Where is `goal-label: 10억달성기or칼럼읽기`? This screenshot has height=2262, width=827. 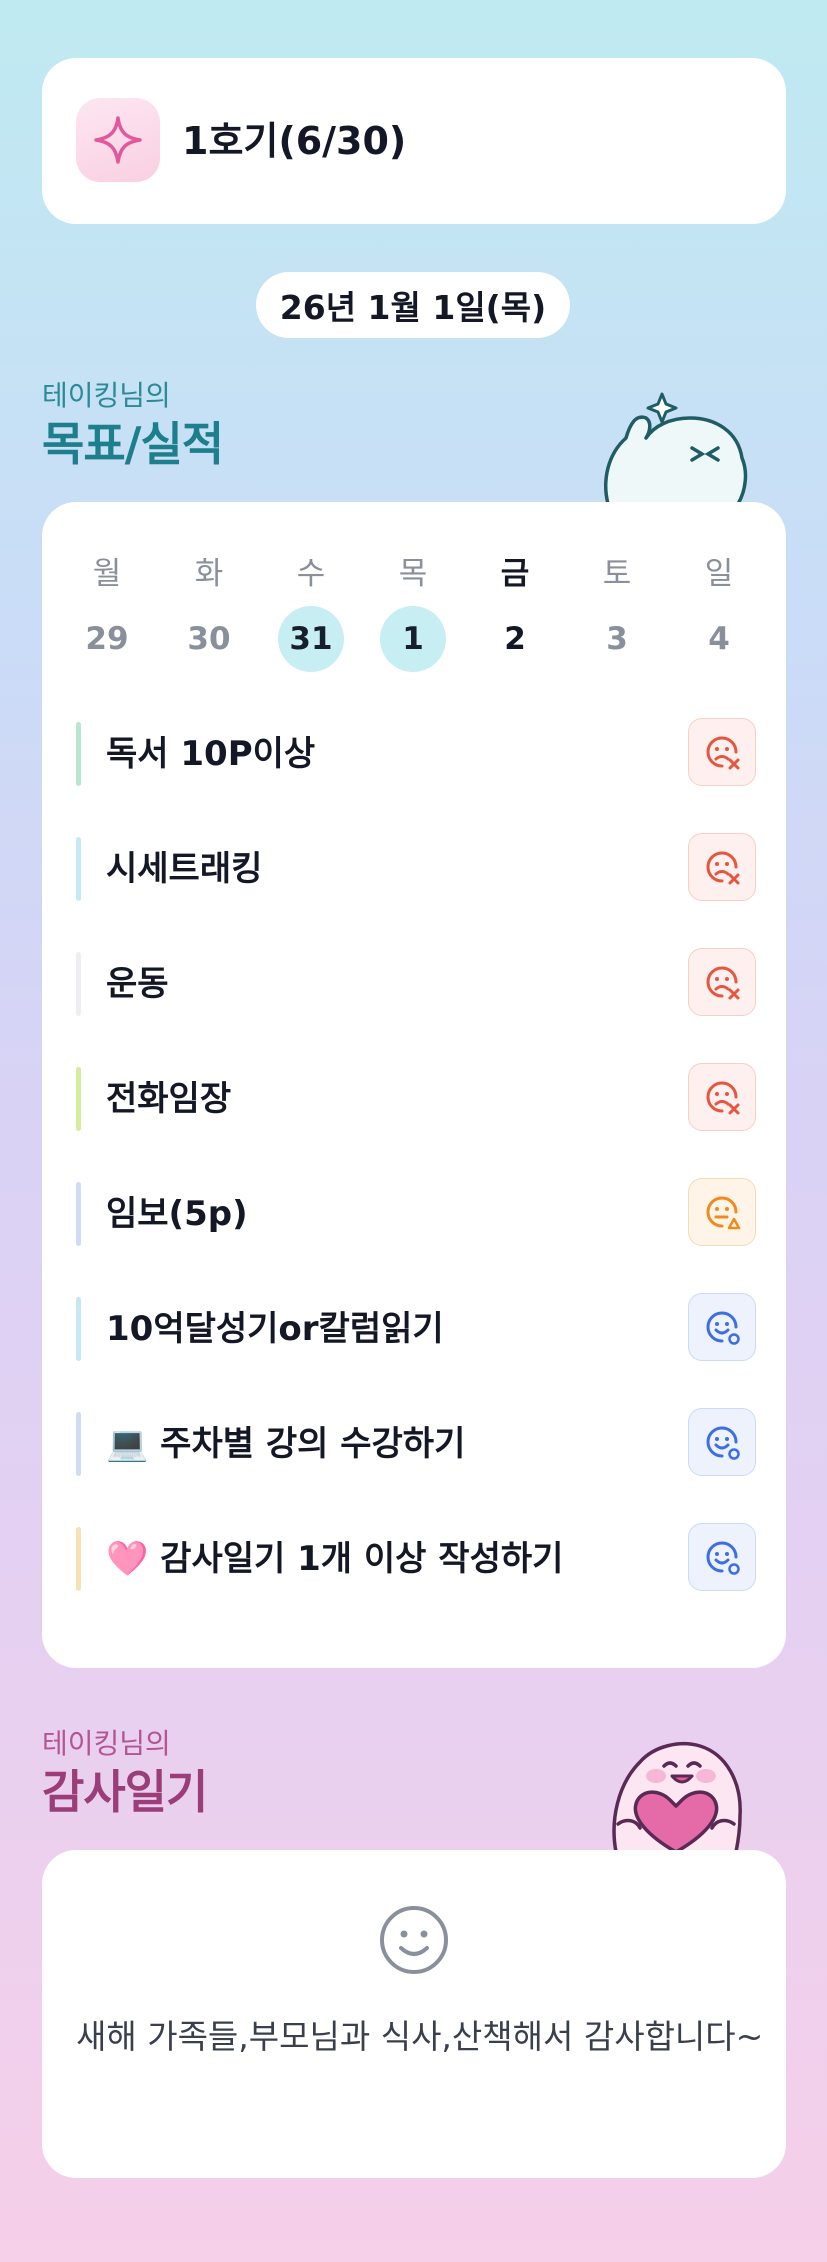
goal-label: 10억달성기or칼럼읽기 is located at coordinates (275, 1329).